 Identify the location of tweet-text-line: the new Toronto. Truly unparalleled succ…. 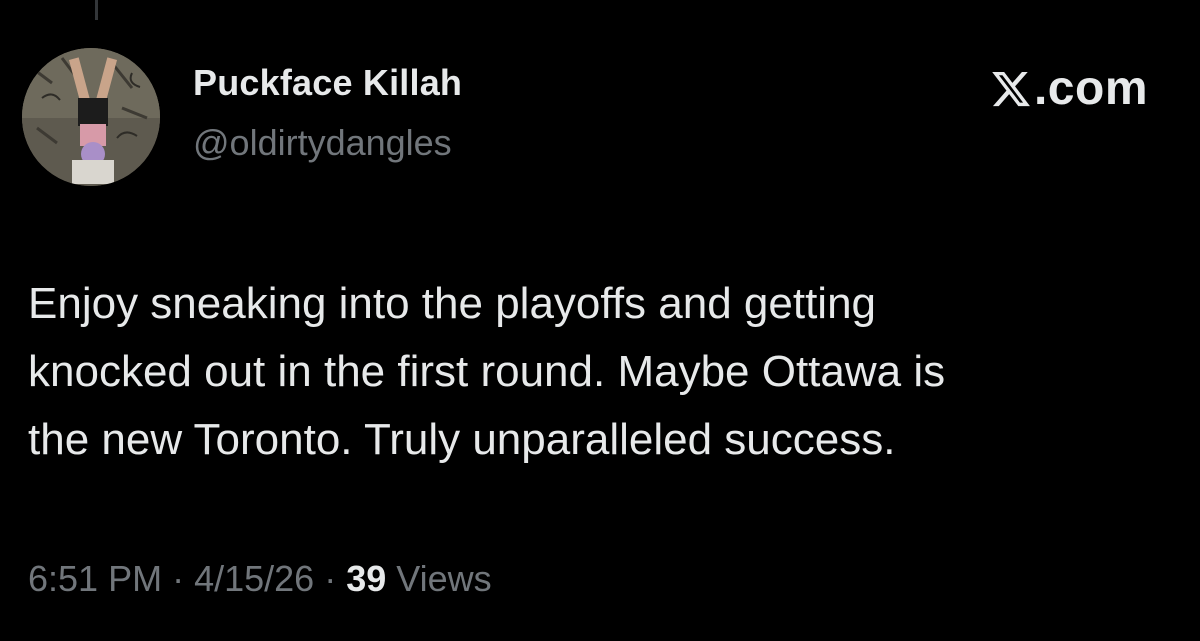
(462, 439).